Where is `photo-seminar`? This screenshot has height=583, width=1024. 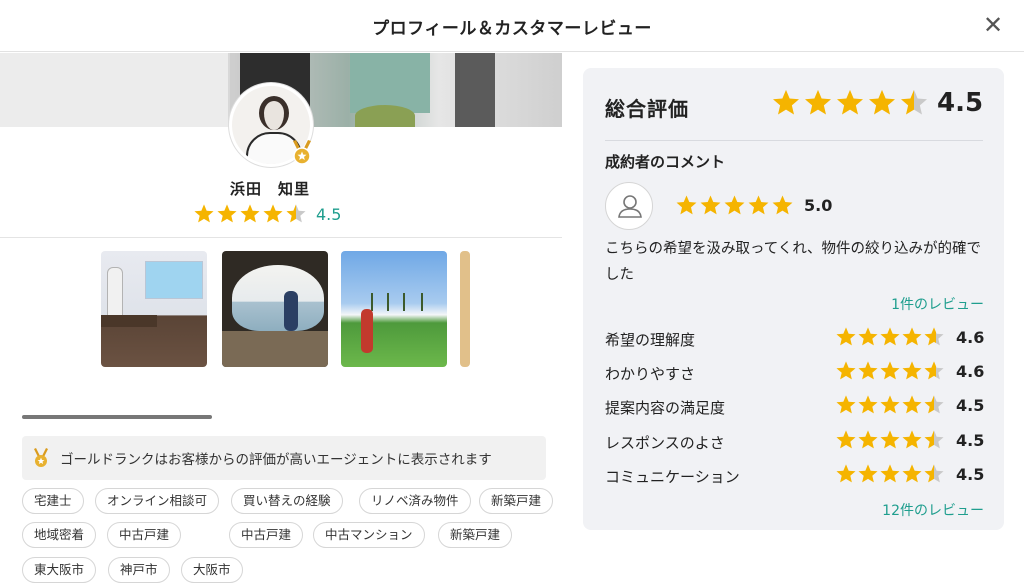
photo-seminar is located at coordinates (154, 309).